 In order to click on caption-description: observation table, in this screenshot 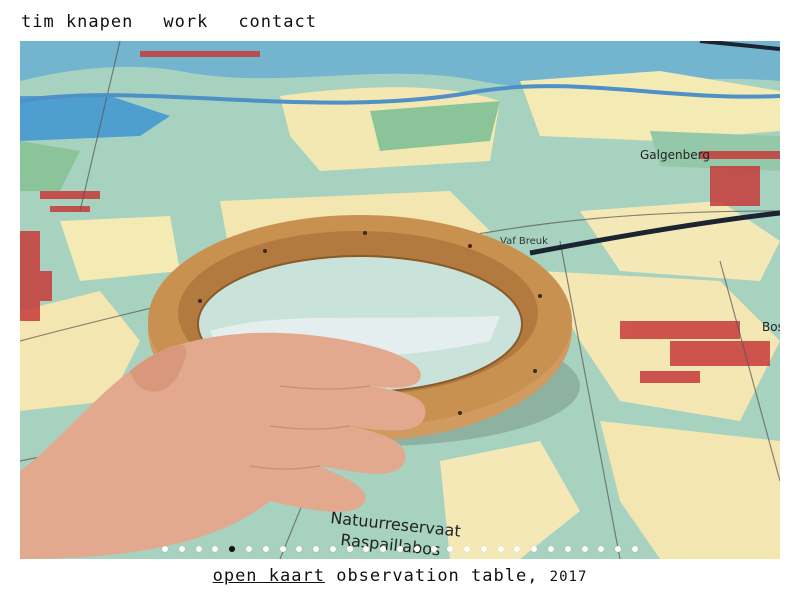, I will do `click(443, 576)`.